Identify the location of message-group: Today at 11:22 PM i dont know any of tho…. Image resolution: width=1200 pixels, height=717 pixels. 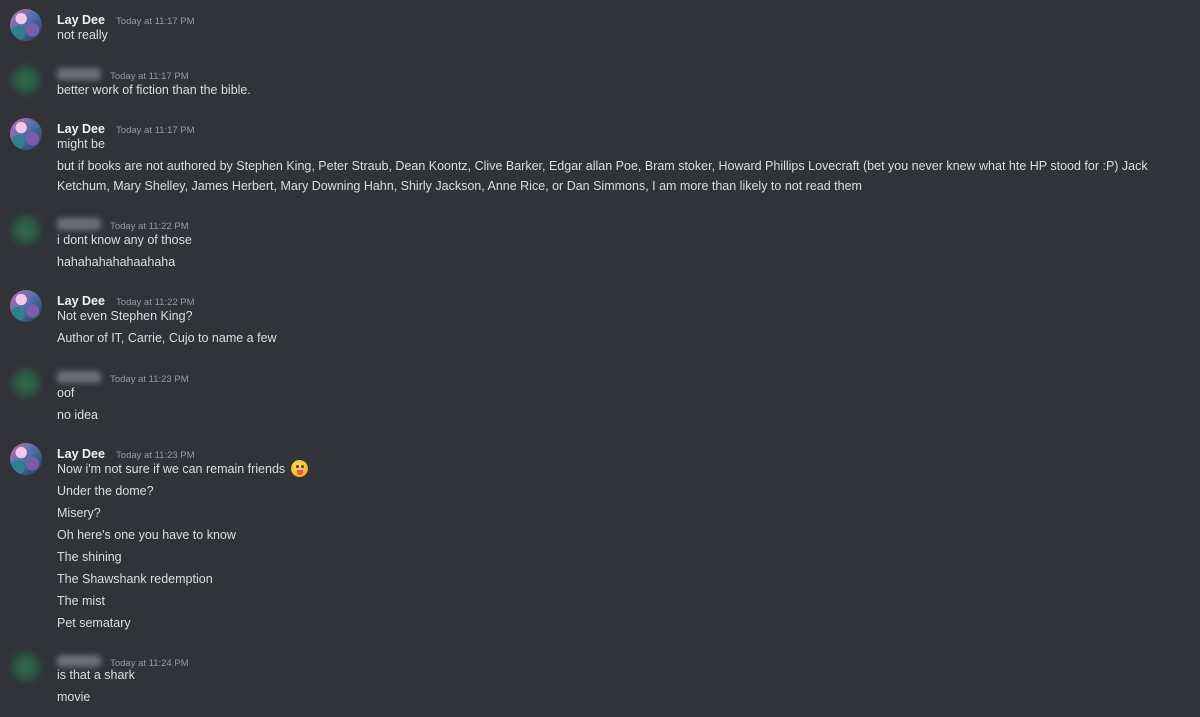
(600, 242).